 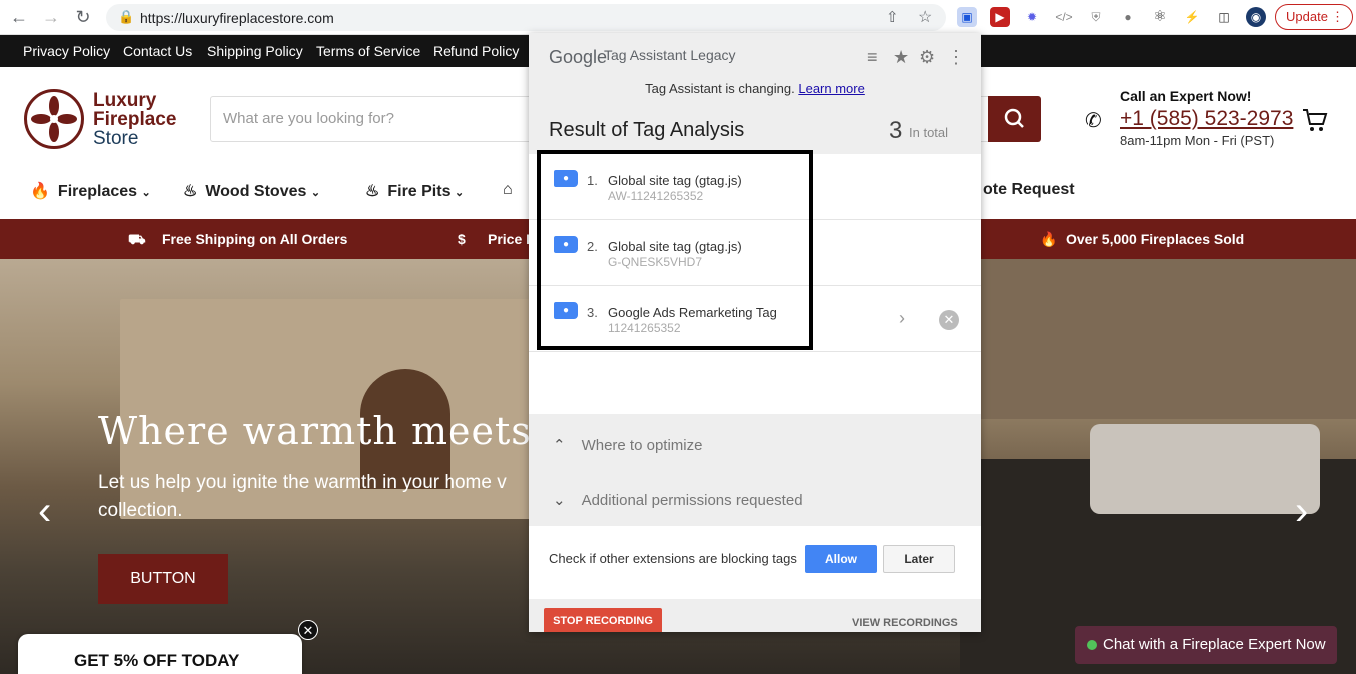 What do you see at coordinates (901, 57) in the screenshot?
I see `star-icon: ★` at bounding box center [901, 57].